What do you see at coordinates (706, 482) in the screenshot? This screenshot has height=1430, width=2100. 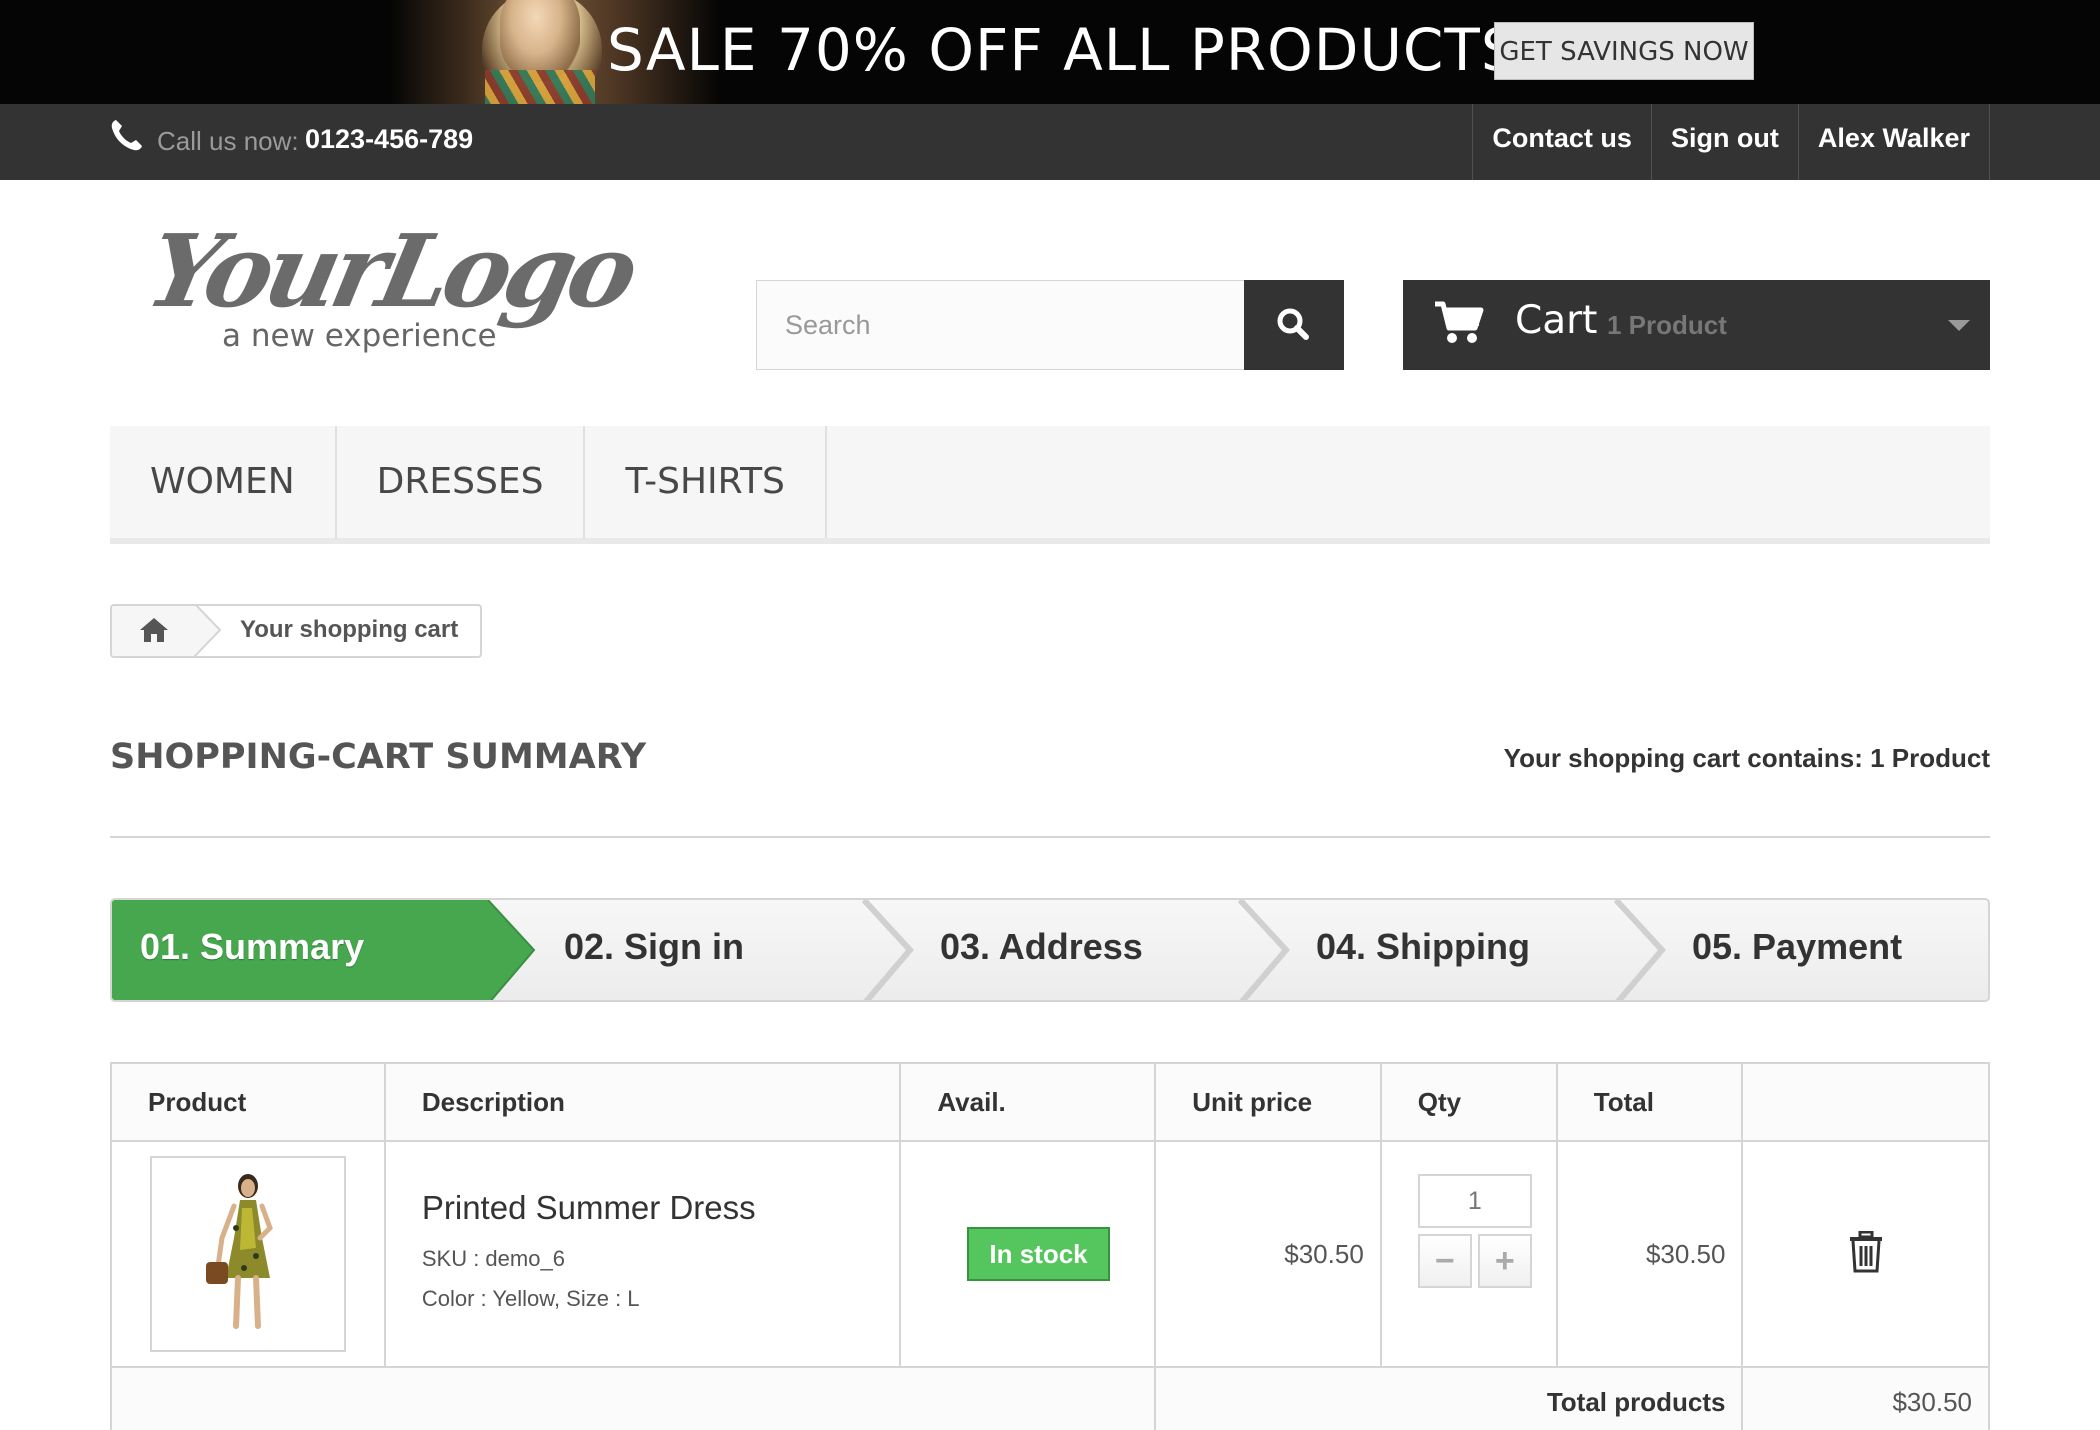 I see `menu-item-t-shirts: T-SHIRTS` at bounding box center [706, 482].